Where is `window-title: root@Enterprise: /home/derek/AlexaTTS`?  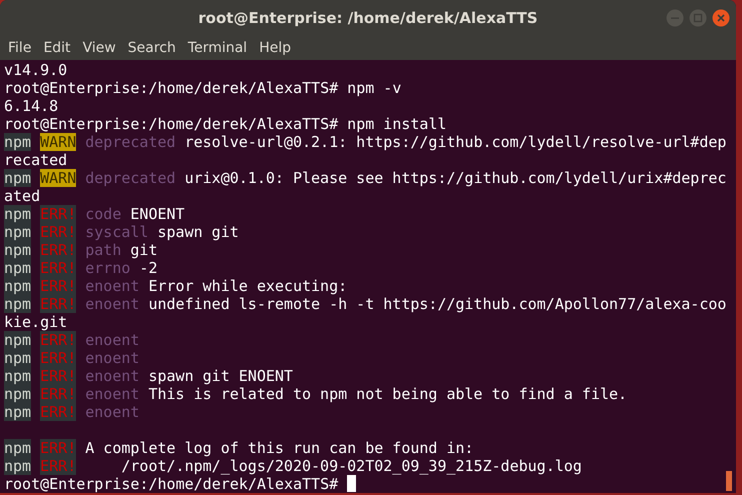 window-title: root@Enterprise: /home/derek/AlexaTTS is located at coordinates (368, 18).